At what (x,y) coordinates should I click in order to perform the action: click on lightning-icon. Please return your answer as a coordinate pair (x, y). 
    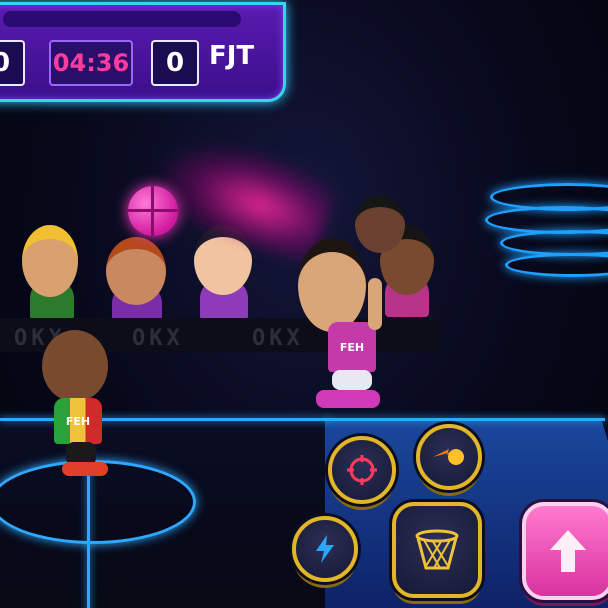
    Looking at the image, I should click on (325, 549).